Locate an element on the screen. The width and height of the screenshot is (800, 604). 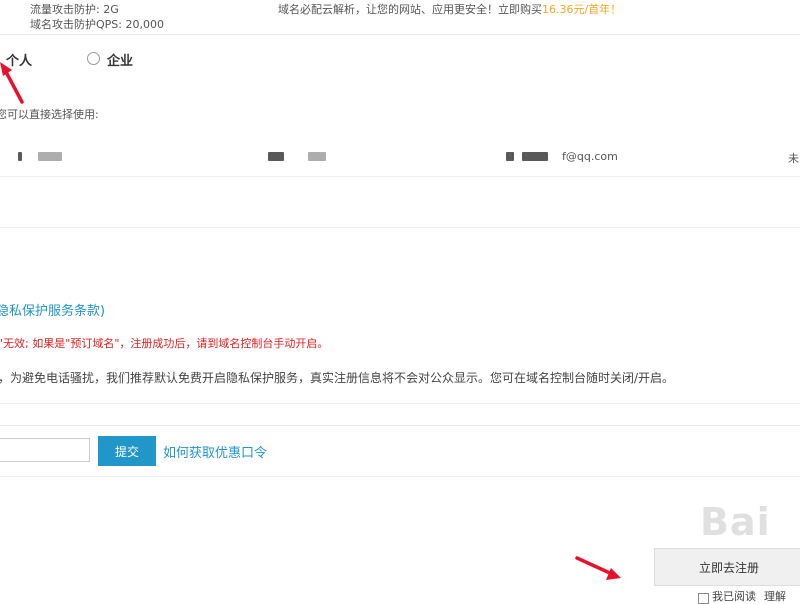
contact-email: f@qq.com is located at coordinates (590, 156).